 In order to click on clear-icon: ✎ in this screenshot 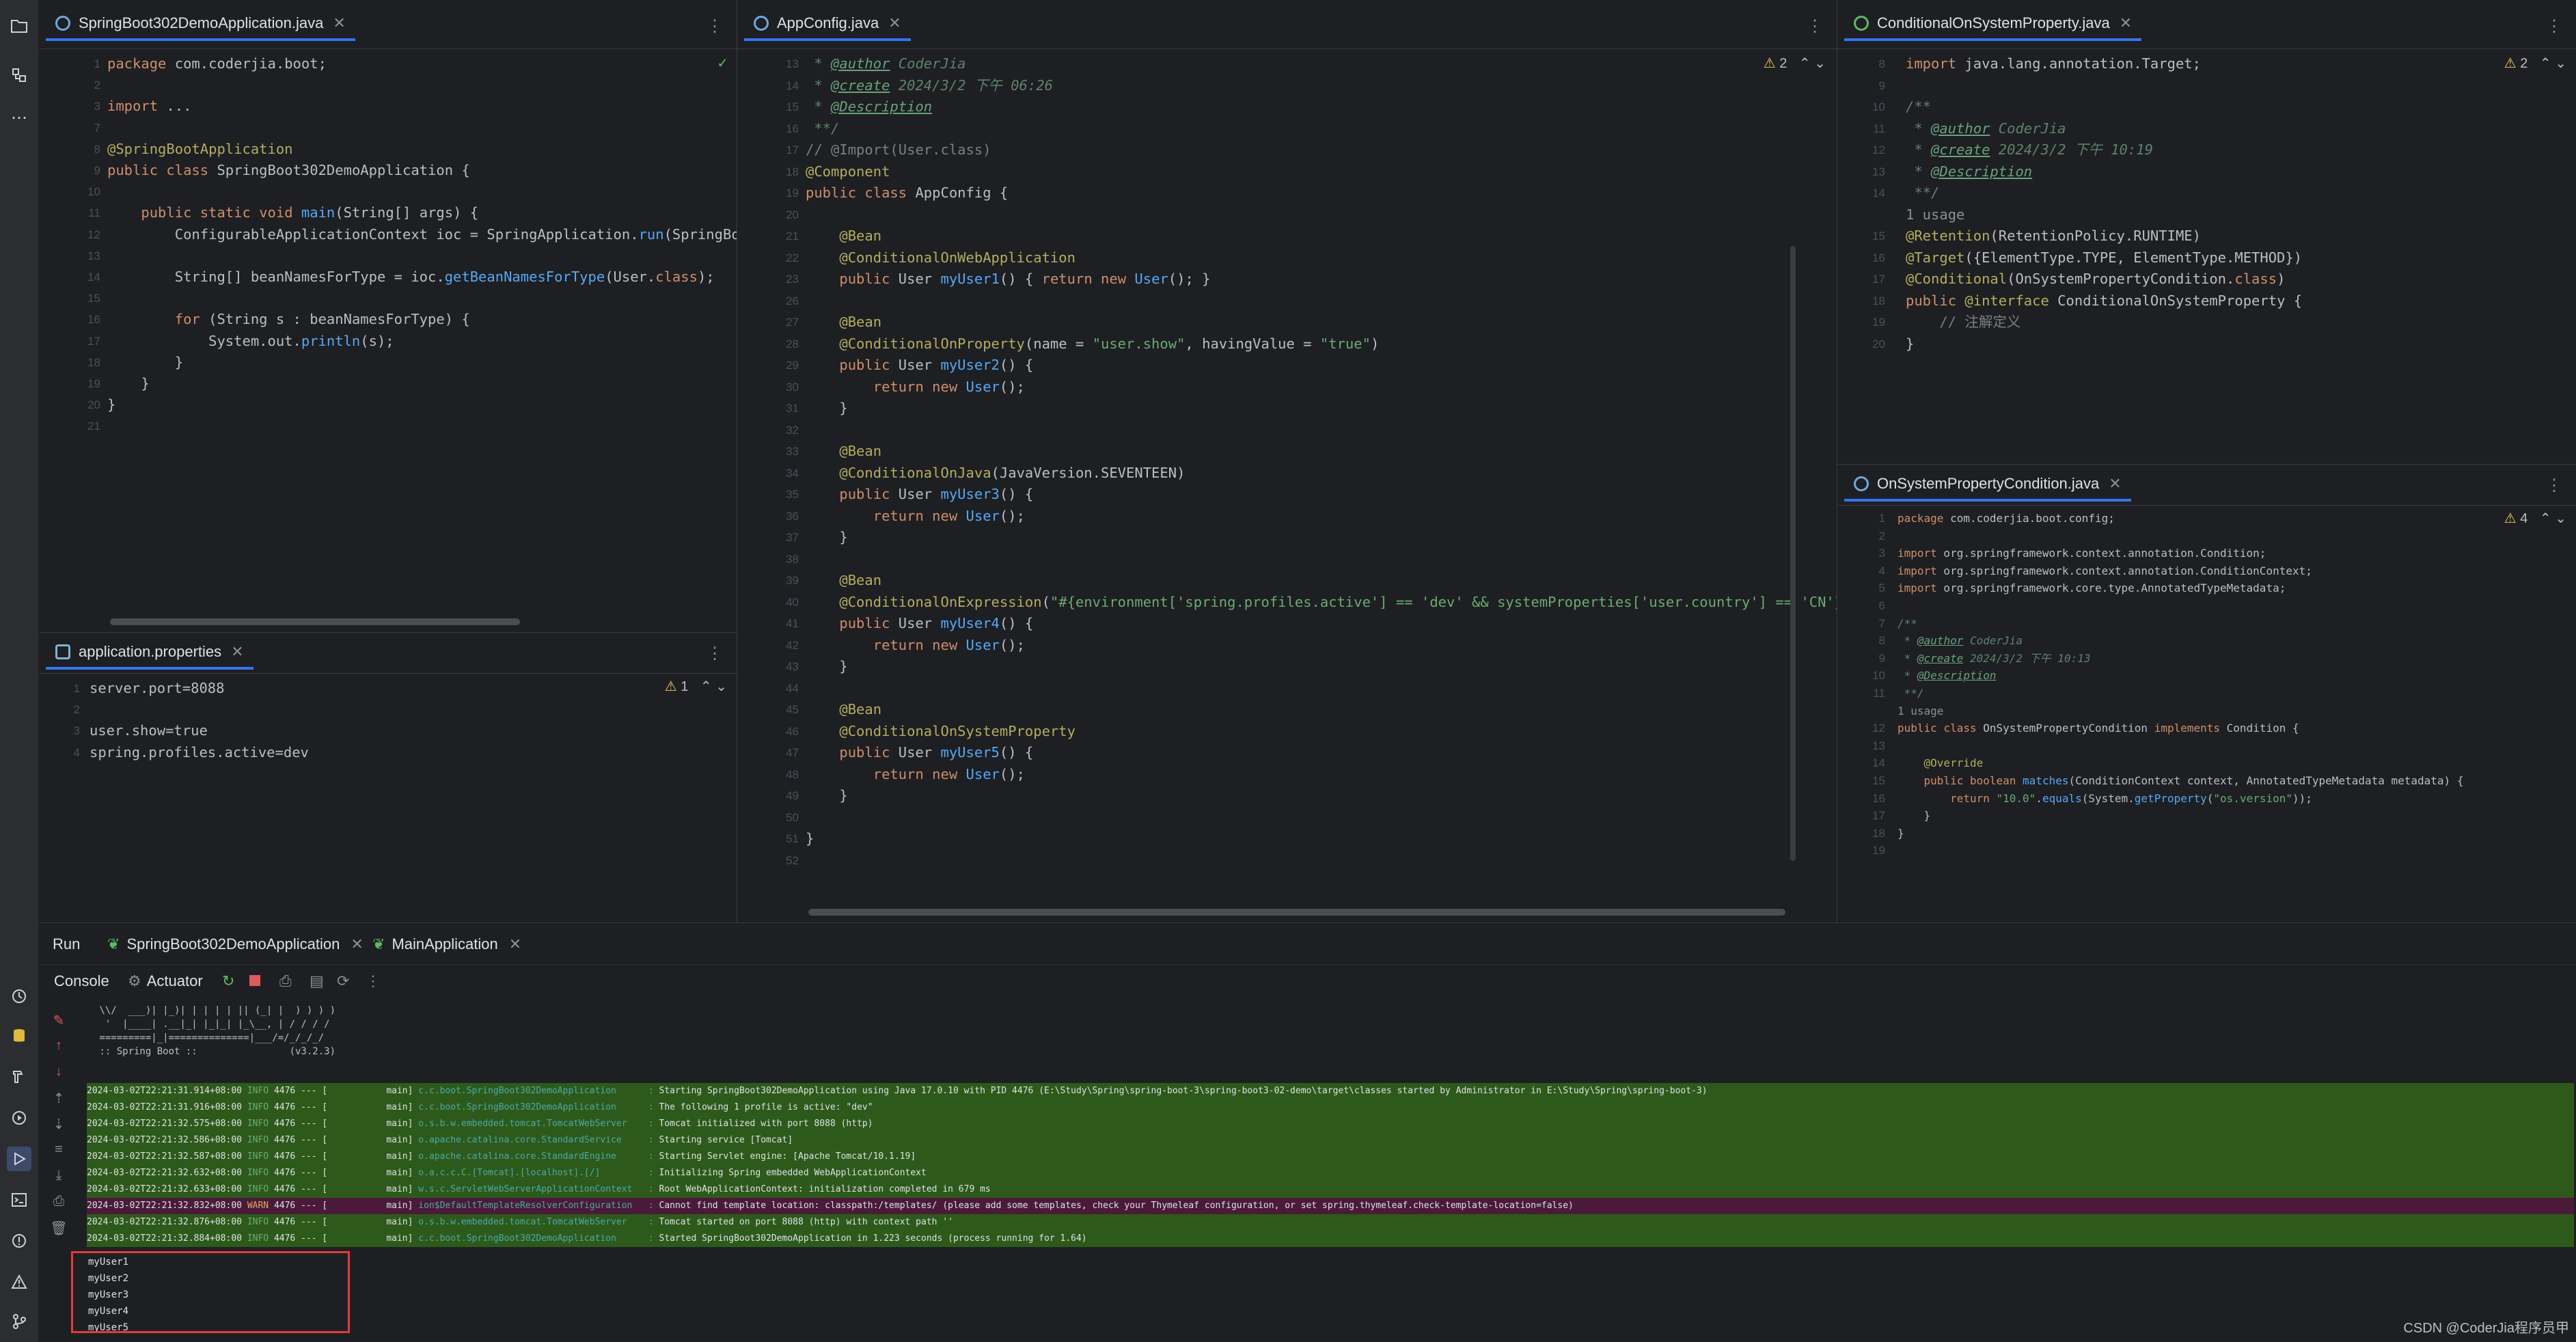, I will do `click(59, 1021)`.